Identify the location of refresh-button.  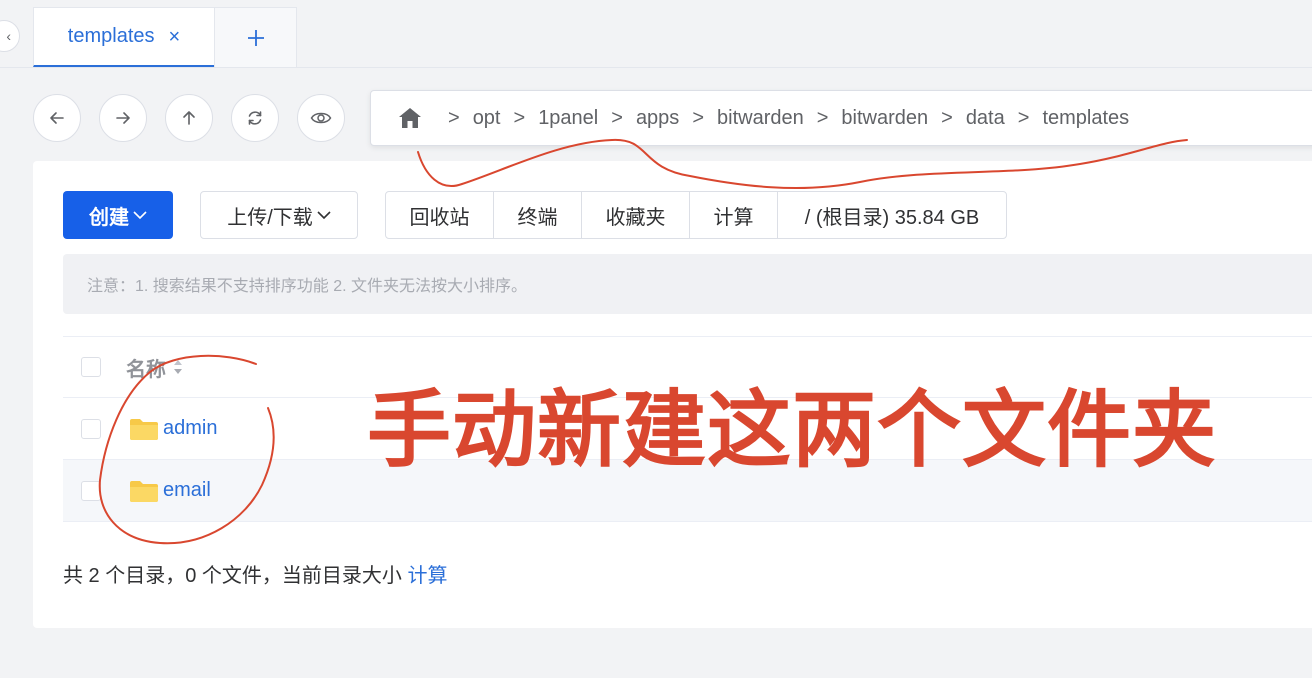
(255, 118).